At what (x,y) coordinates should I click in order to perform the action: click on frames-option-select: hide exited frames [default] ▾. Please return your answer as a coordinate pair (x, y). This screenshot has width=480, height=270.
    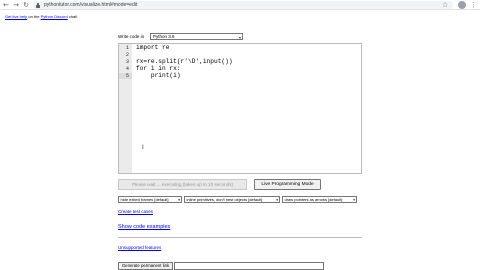
    Looking at the image, I should click on (150, 199).